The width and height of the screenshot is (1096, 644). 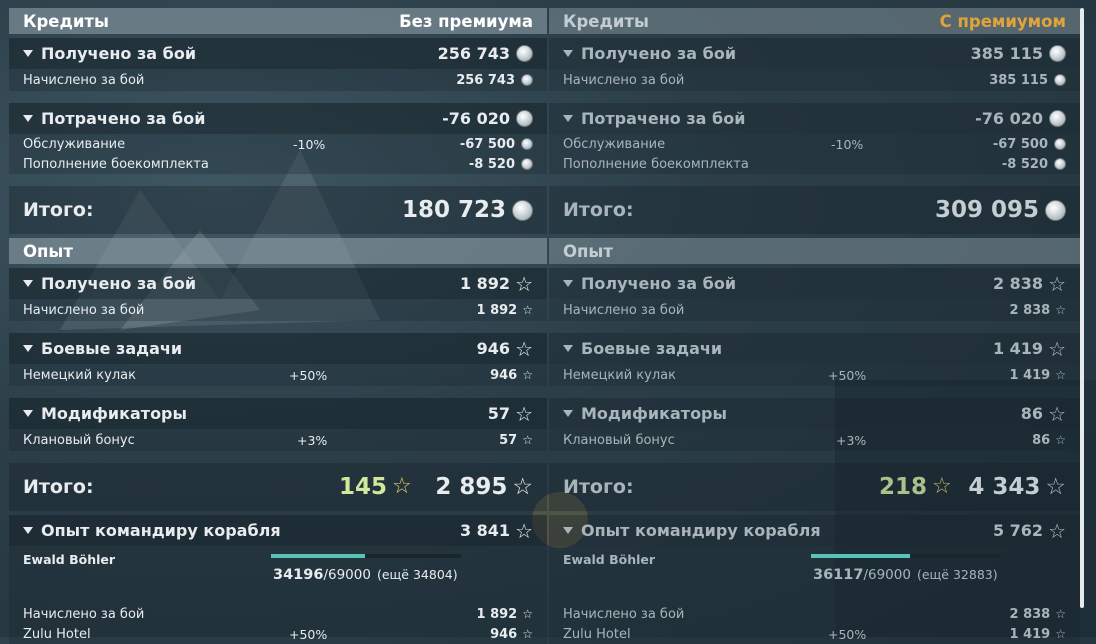 What do you see at coordinates (278, 53) in the screenshot?
I see `credits-earned-group: Получено за бой 256 743` at bounding box center [278, 53].